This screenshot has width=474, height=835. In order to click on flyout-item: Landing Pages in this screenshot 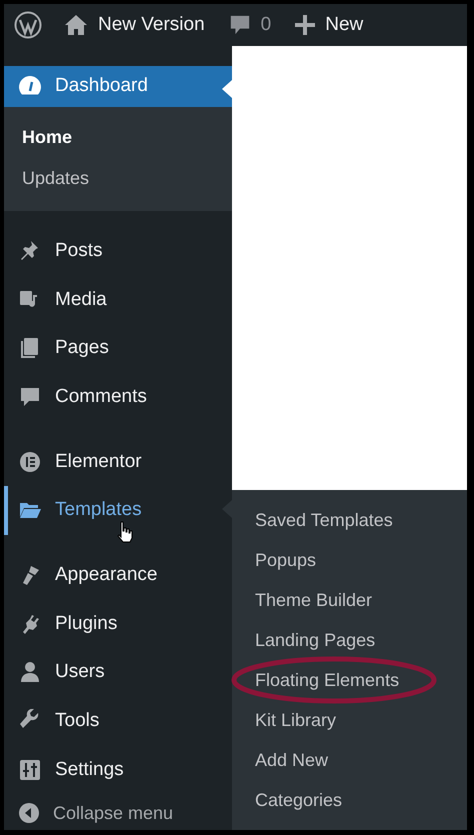, I will do `click(315, 640)`.